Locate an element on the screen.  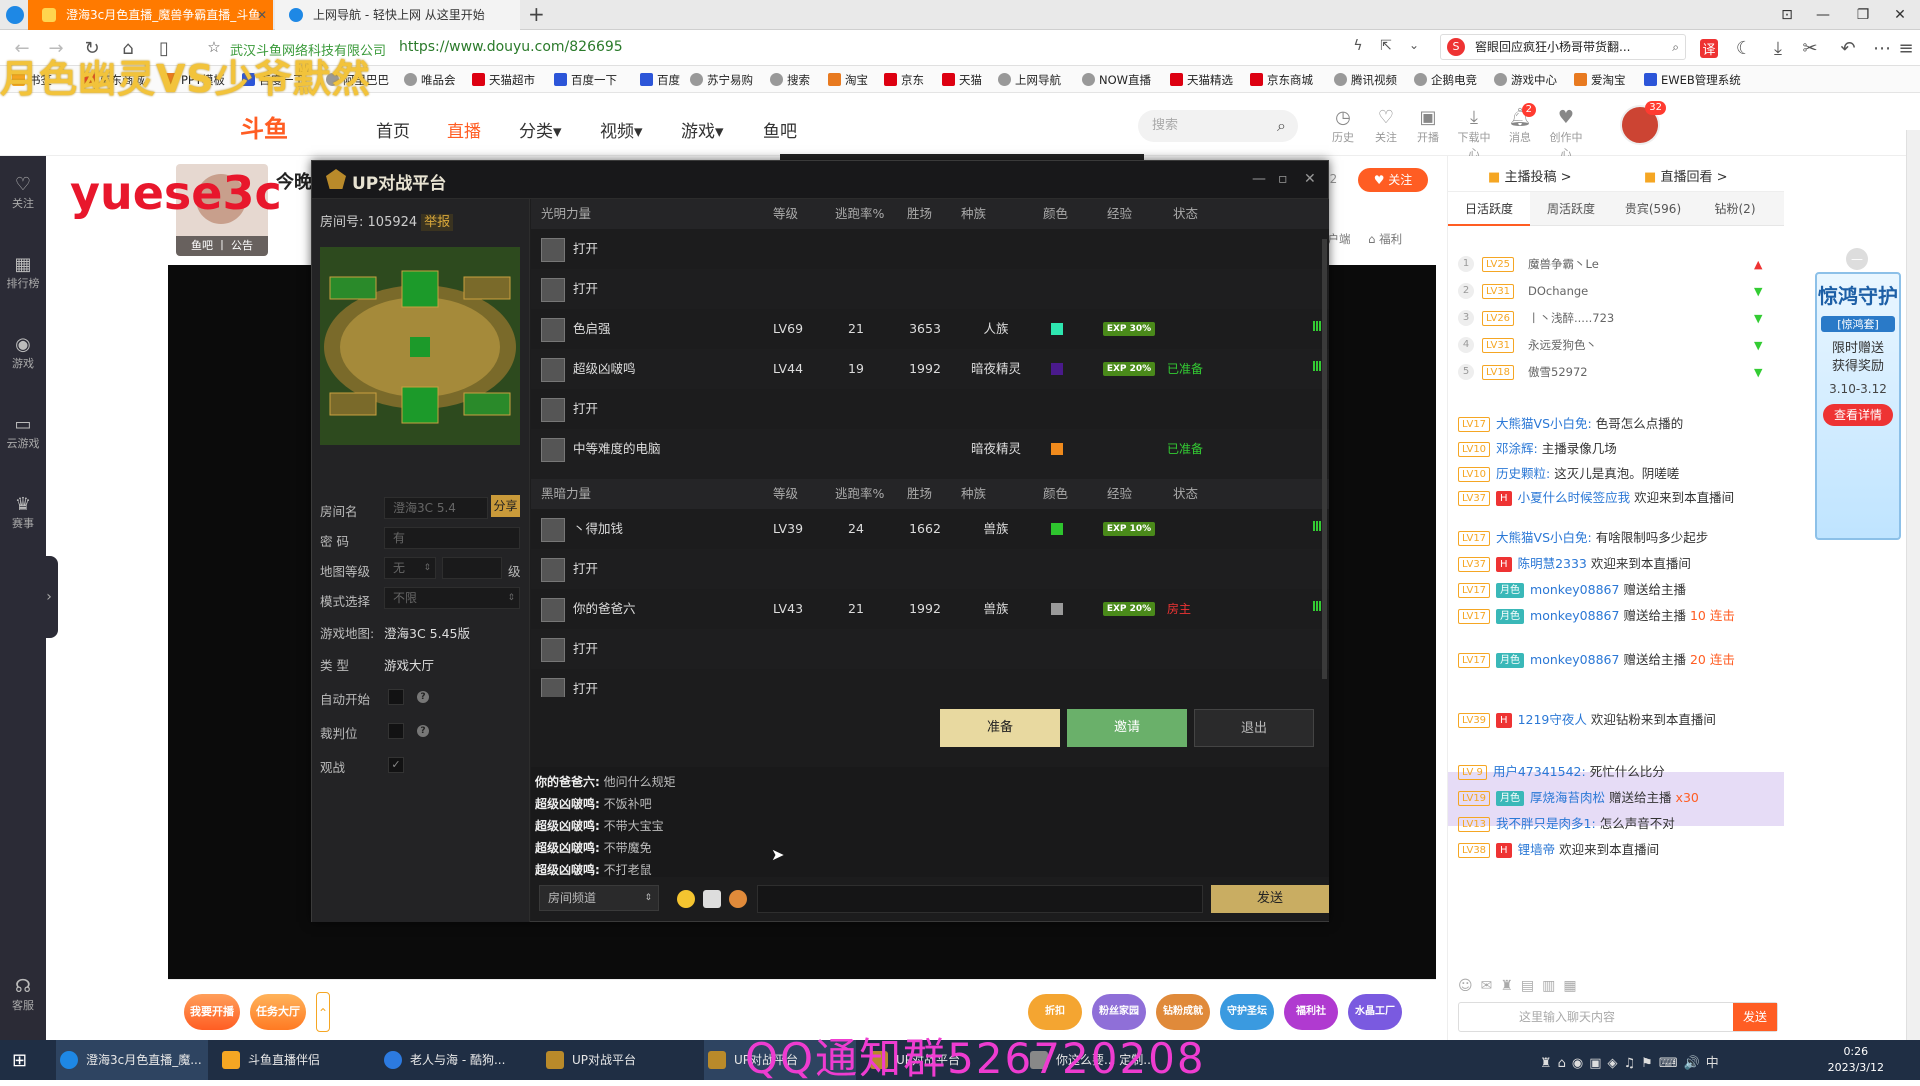
tab-diamond: 钻粉(2) is located at coordinates (1735, 209).